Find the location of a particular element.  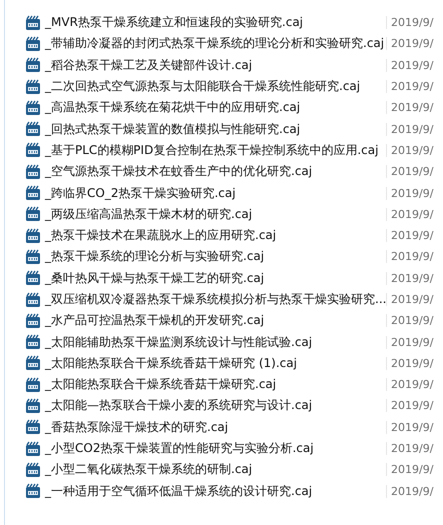

file-name: _太阳能热泵联合干燥系统香菇干燥研究 (1).caj is located at coordinates (214, 363).